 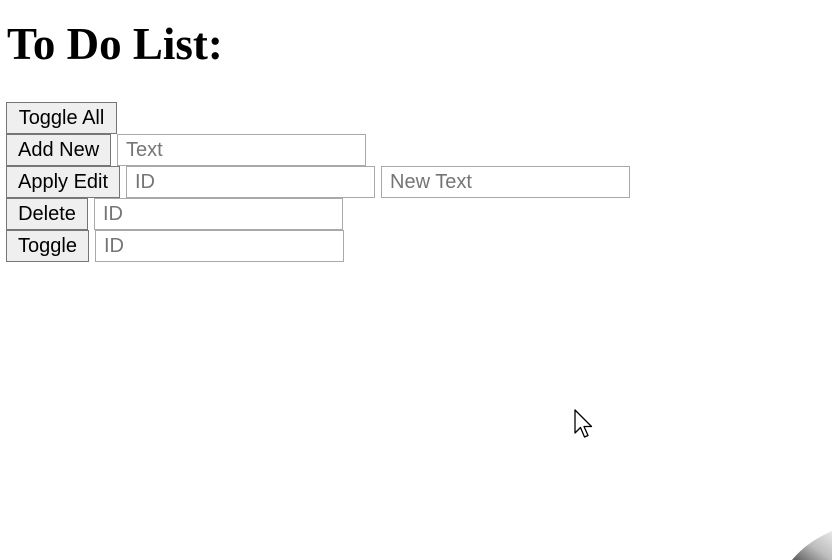 What do you see at coordinates (241, 150) in the screenshot?
I see `add-new-text-input` at bounding box center [241, 150].